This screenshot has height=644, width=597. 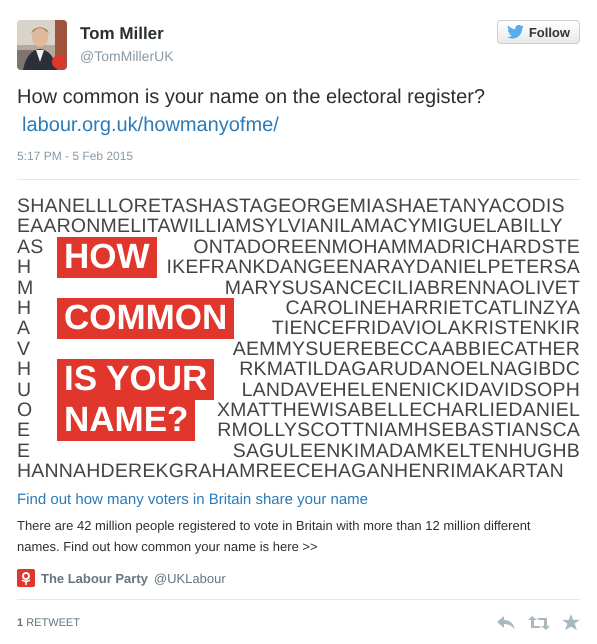 I want to click on name-text: RMOLLYSCOTTNIAMHSEBASTIANSCA, so click(x=398, y=430).